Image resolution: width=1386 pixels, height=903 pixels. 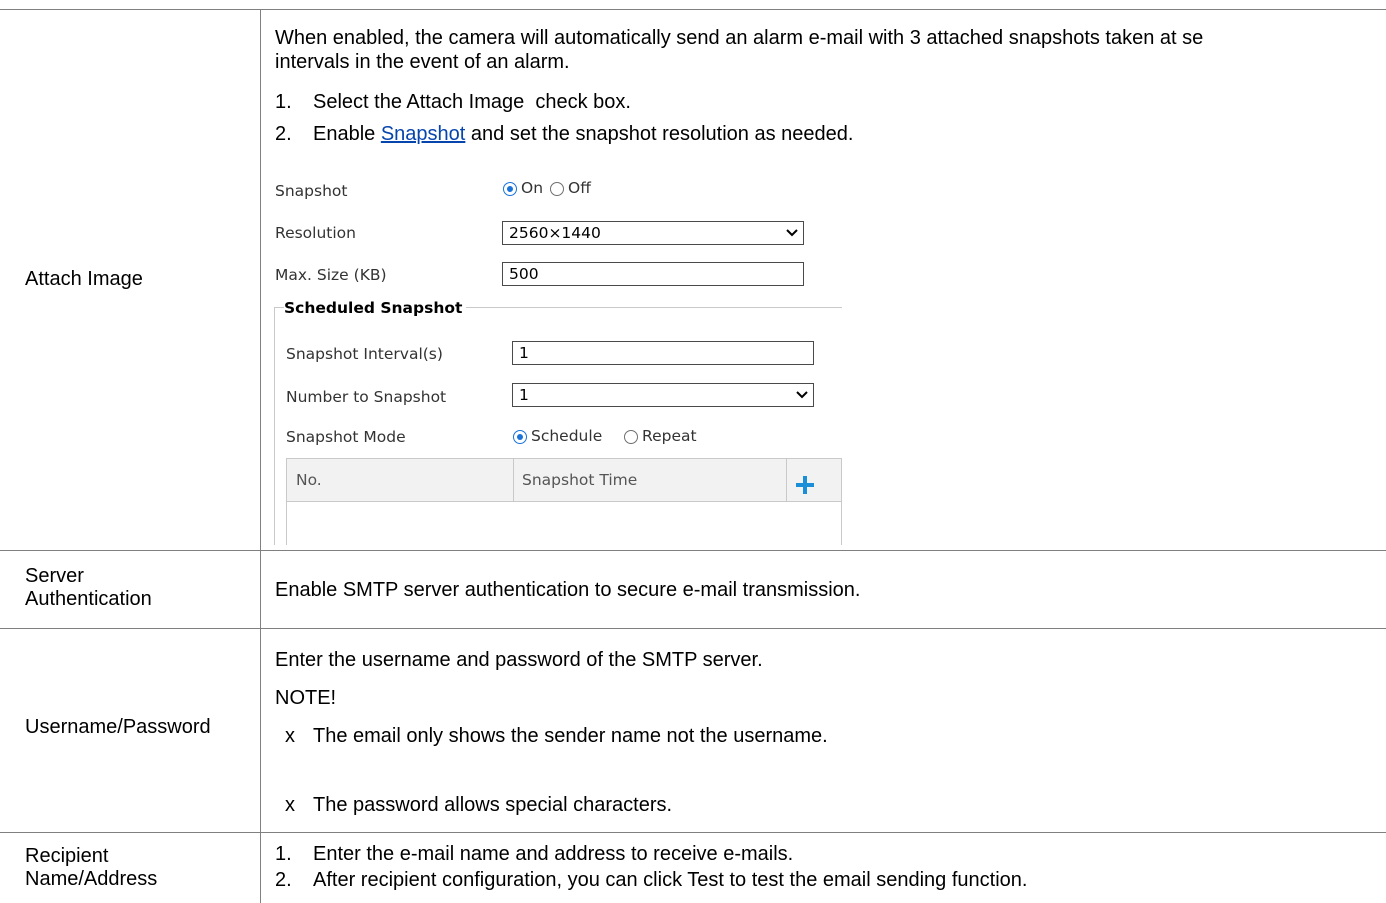 I want to click on resolution-value: 2560×1440, so click(x=555, y=233).